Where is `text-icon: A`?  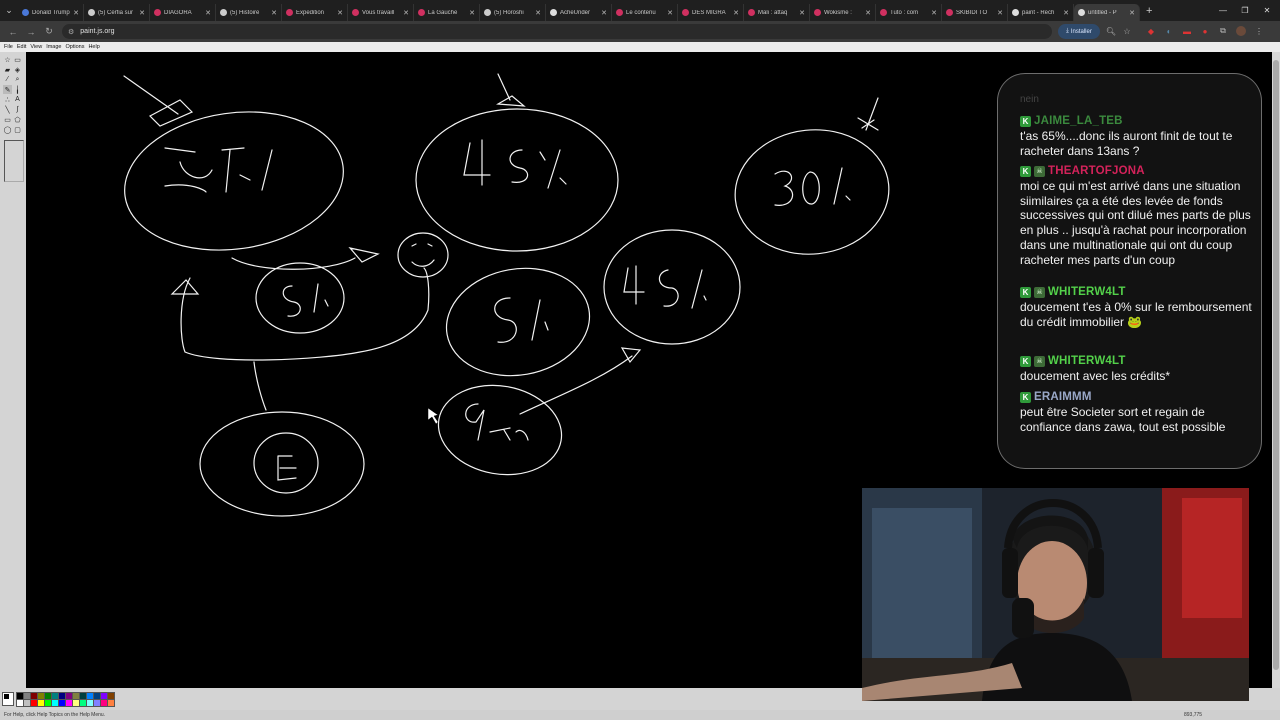 text-icon: A is located at coordinates (17, 99).